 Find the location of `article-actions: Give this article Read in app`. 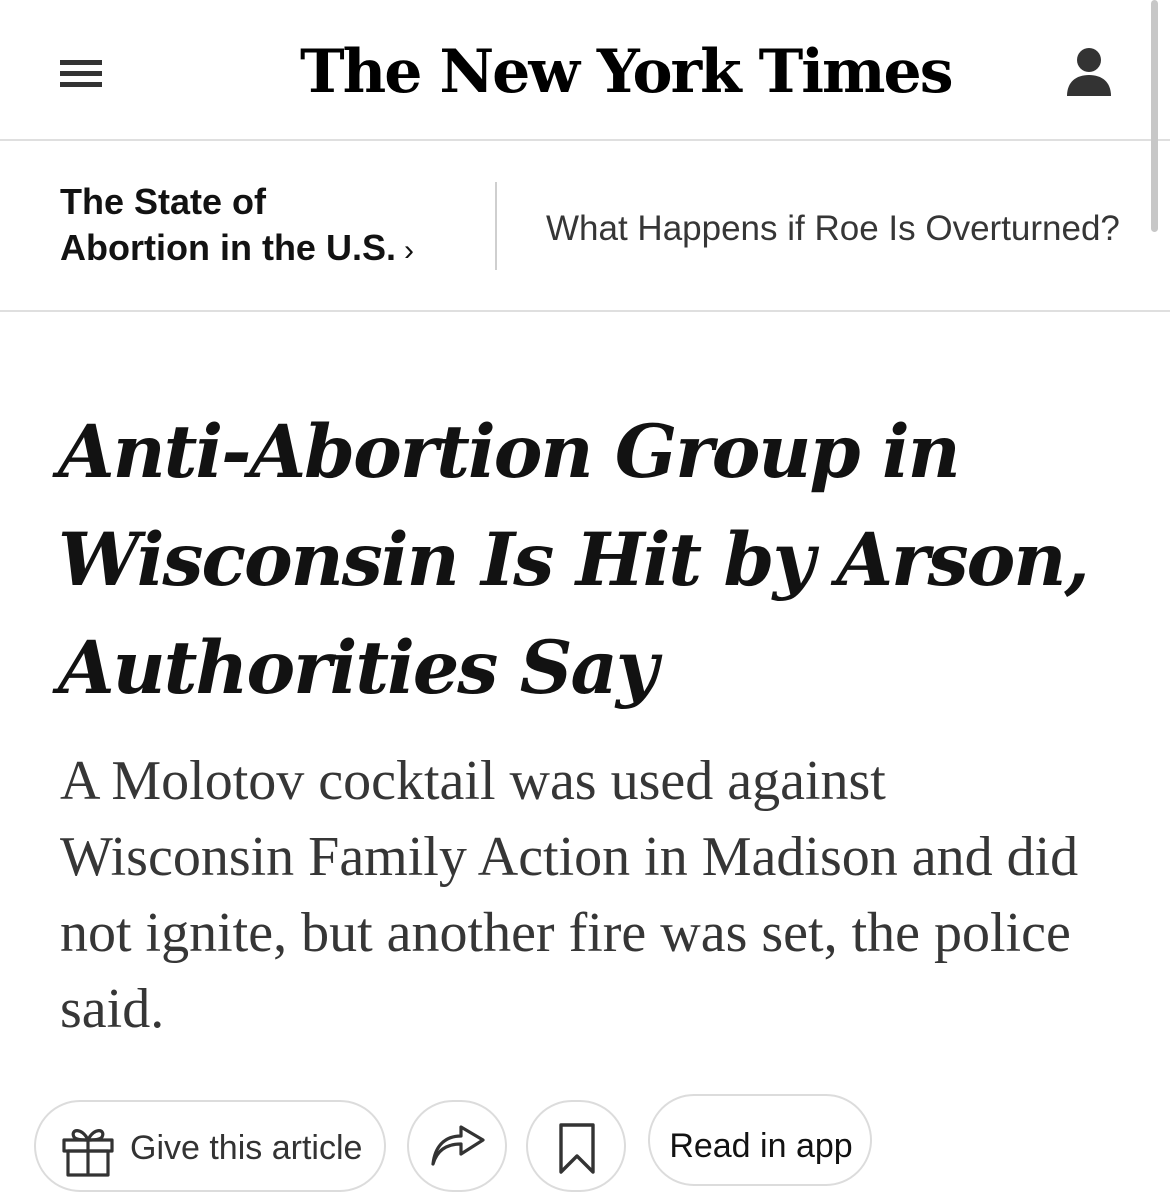

article-actions: Give this article Read in app is located at coordinates (585, 1144).